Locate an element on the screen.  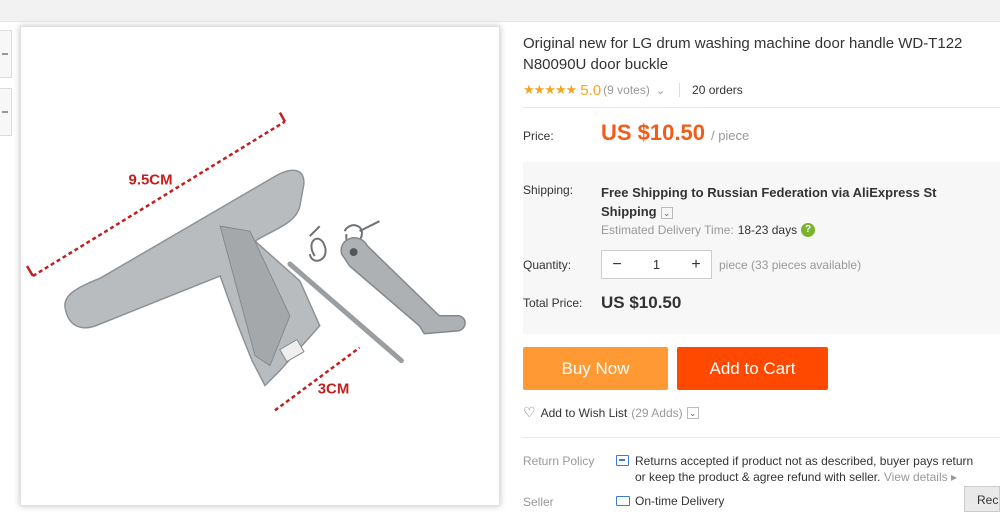
delivery-estimate-label: Estimated Delivery Time: is located at coordinates (667, 230).